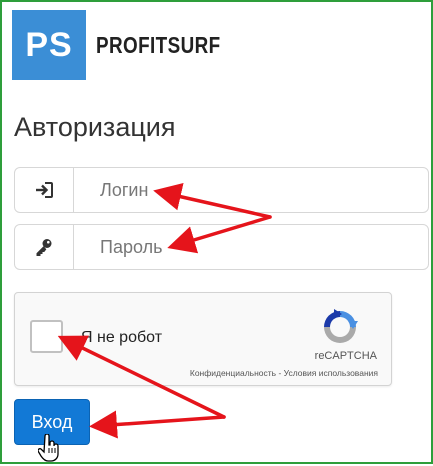 Image resolution: width=433 pixels, height=466 pixels. I want to click on login-input, so click(251, 190).